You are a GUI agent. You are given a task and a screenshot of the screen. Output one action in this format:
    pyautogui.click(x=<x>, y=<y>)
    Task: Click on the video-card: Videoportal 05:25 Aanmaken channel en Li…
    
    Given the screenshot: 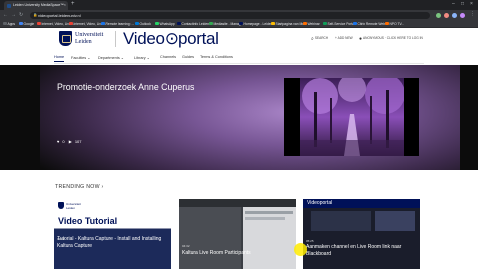 What is the action you would take?
    pyautogui.click(x=361, y=234)
    